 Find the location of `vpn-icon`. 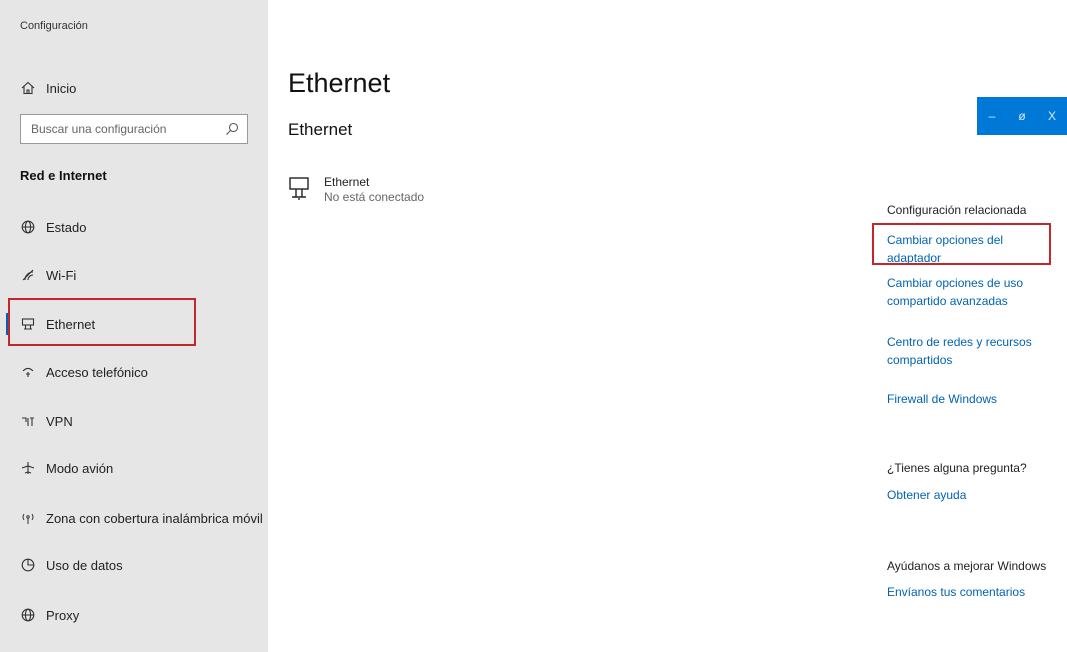

vpn-icon is located at coordinates (28, 421).